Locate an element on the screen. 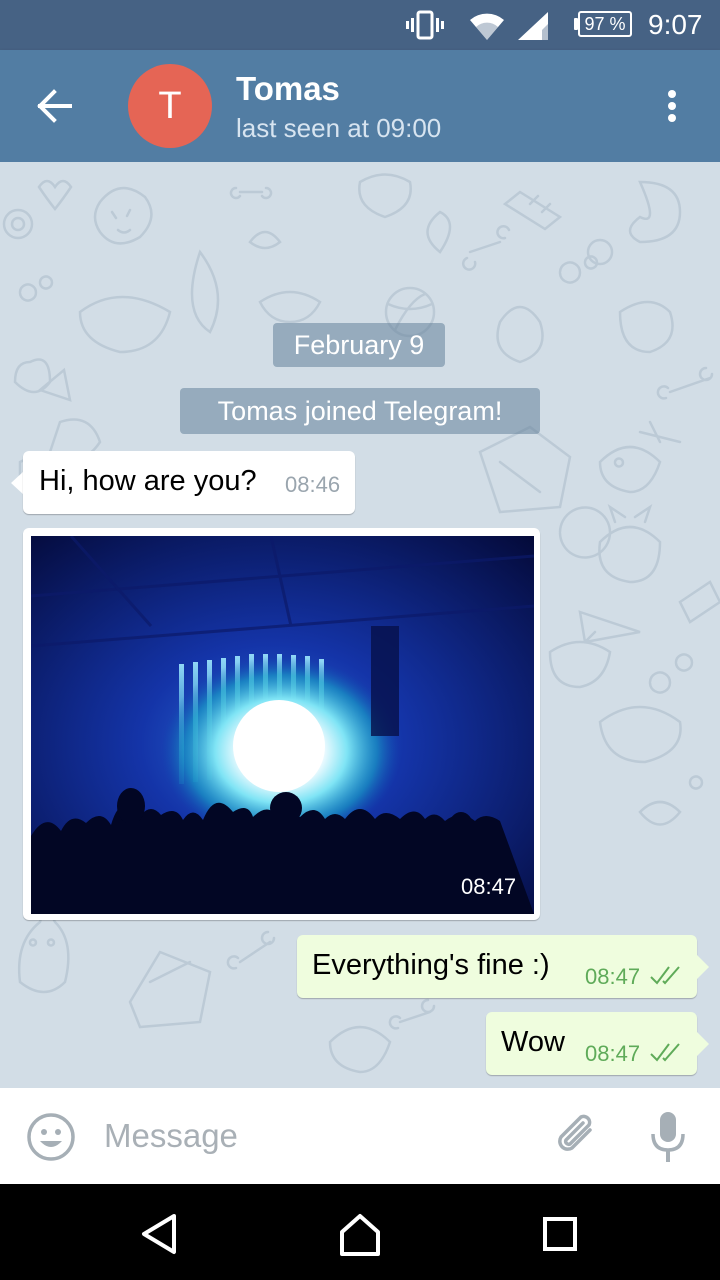 The image size is (720, 1280). nav-back-icon is located at coordinates (160, 1234).